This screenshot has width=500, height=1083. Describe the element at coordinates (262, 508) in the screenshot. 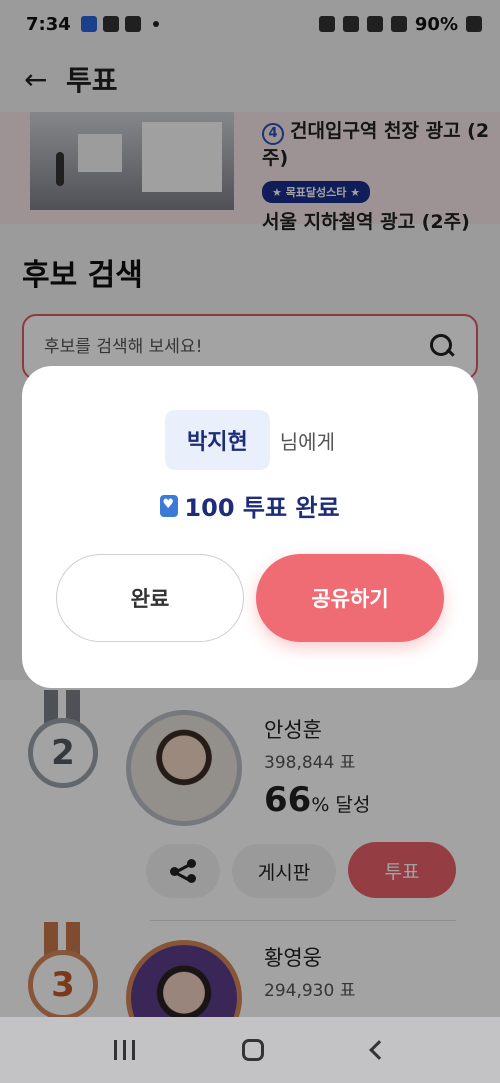

I see `vote-result-text: 100 투표 완료` at that location.